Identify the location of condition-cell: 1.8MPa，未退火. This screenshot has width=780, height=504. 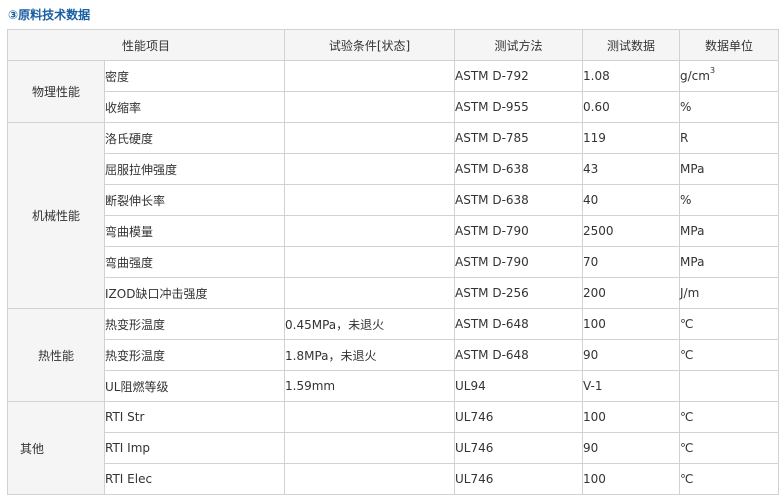
(370, 355).